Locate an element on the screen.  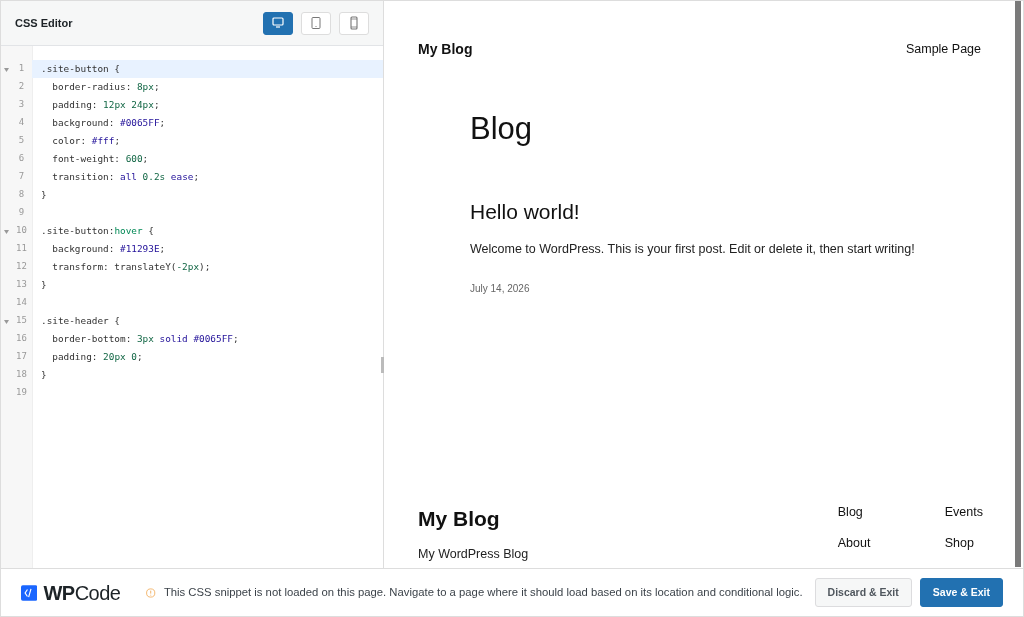
line-number: 10 is located at coordinates (21, 231).